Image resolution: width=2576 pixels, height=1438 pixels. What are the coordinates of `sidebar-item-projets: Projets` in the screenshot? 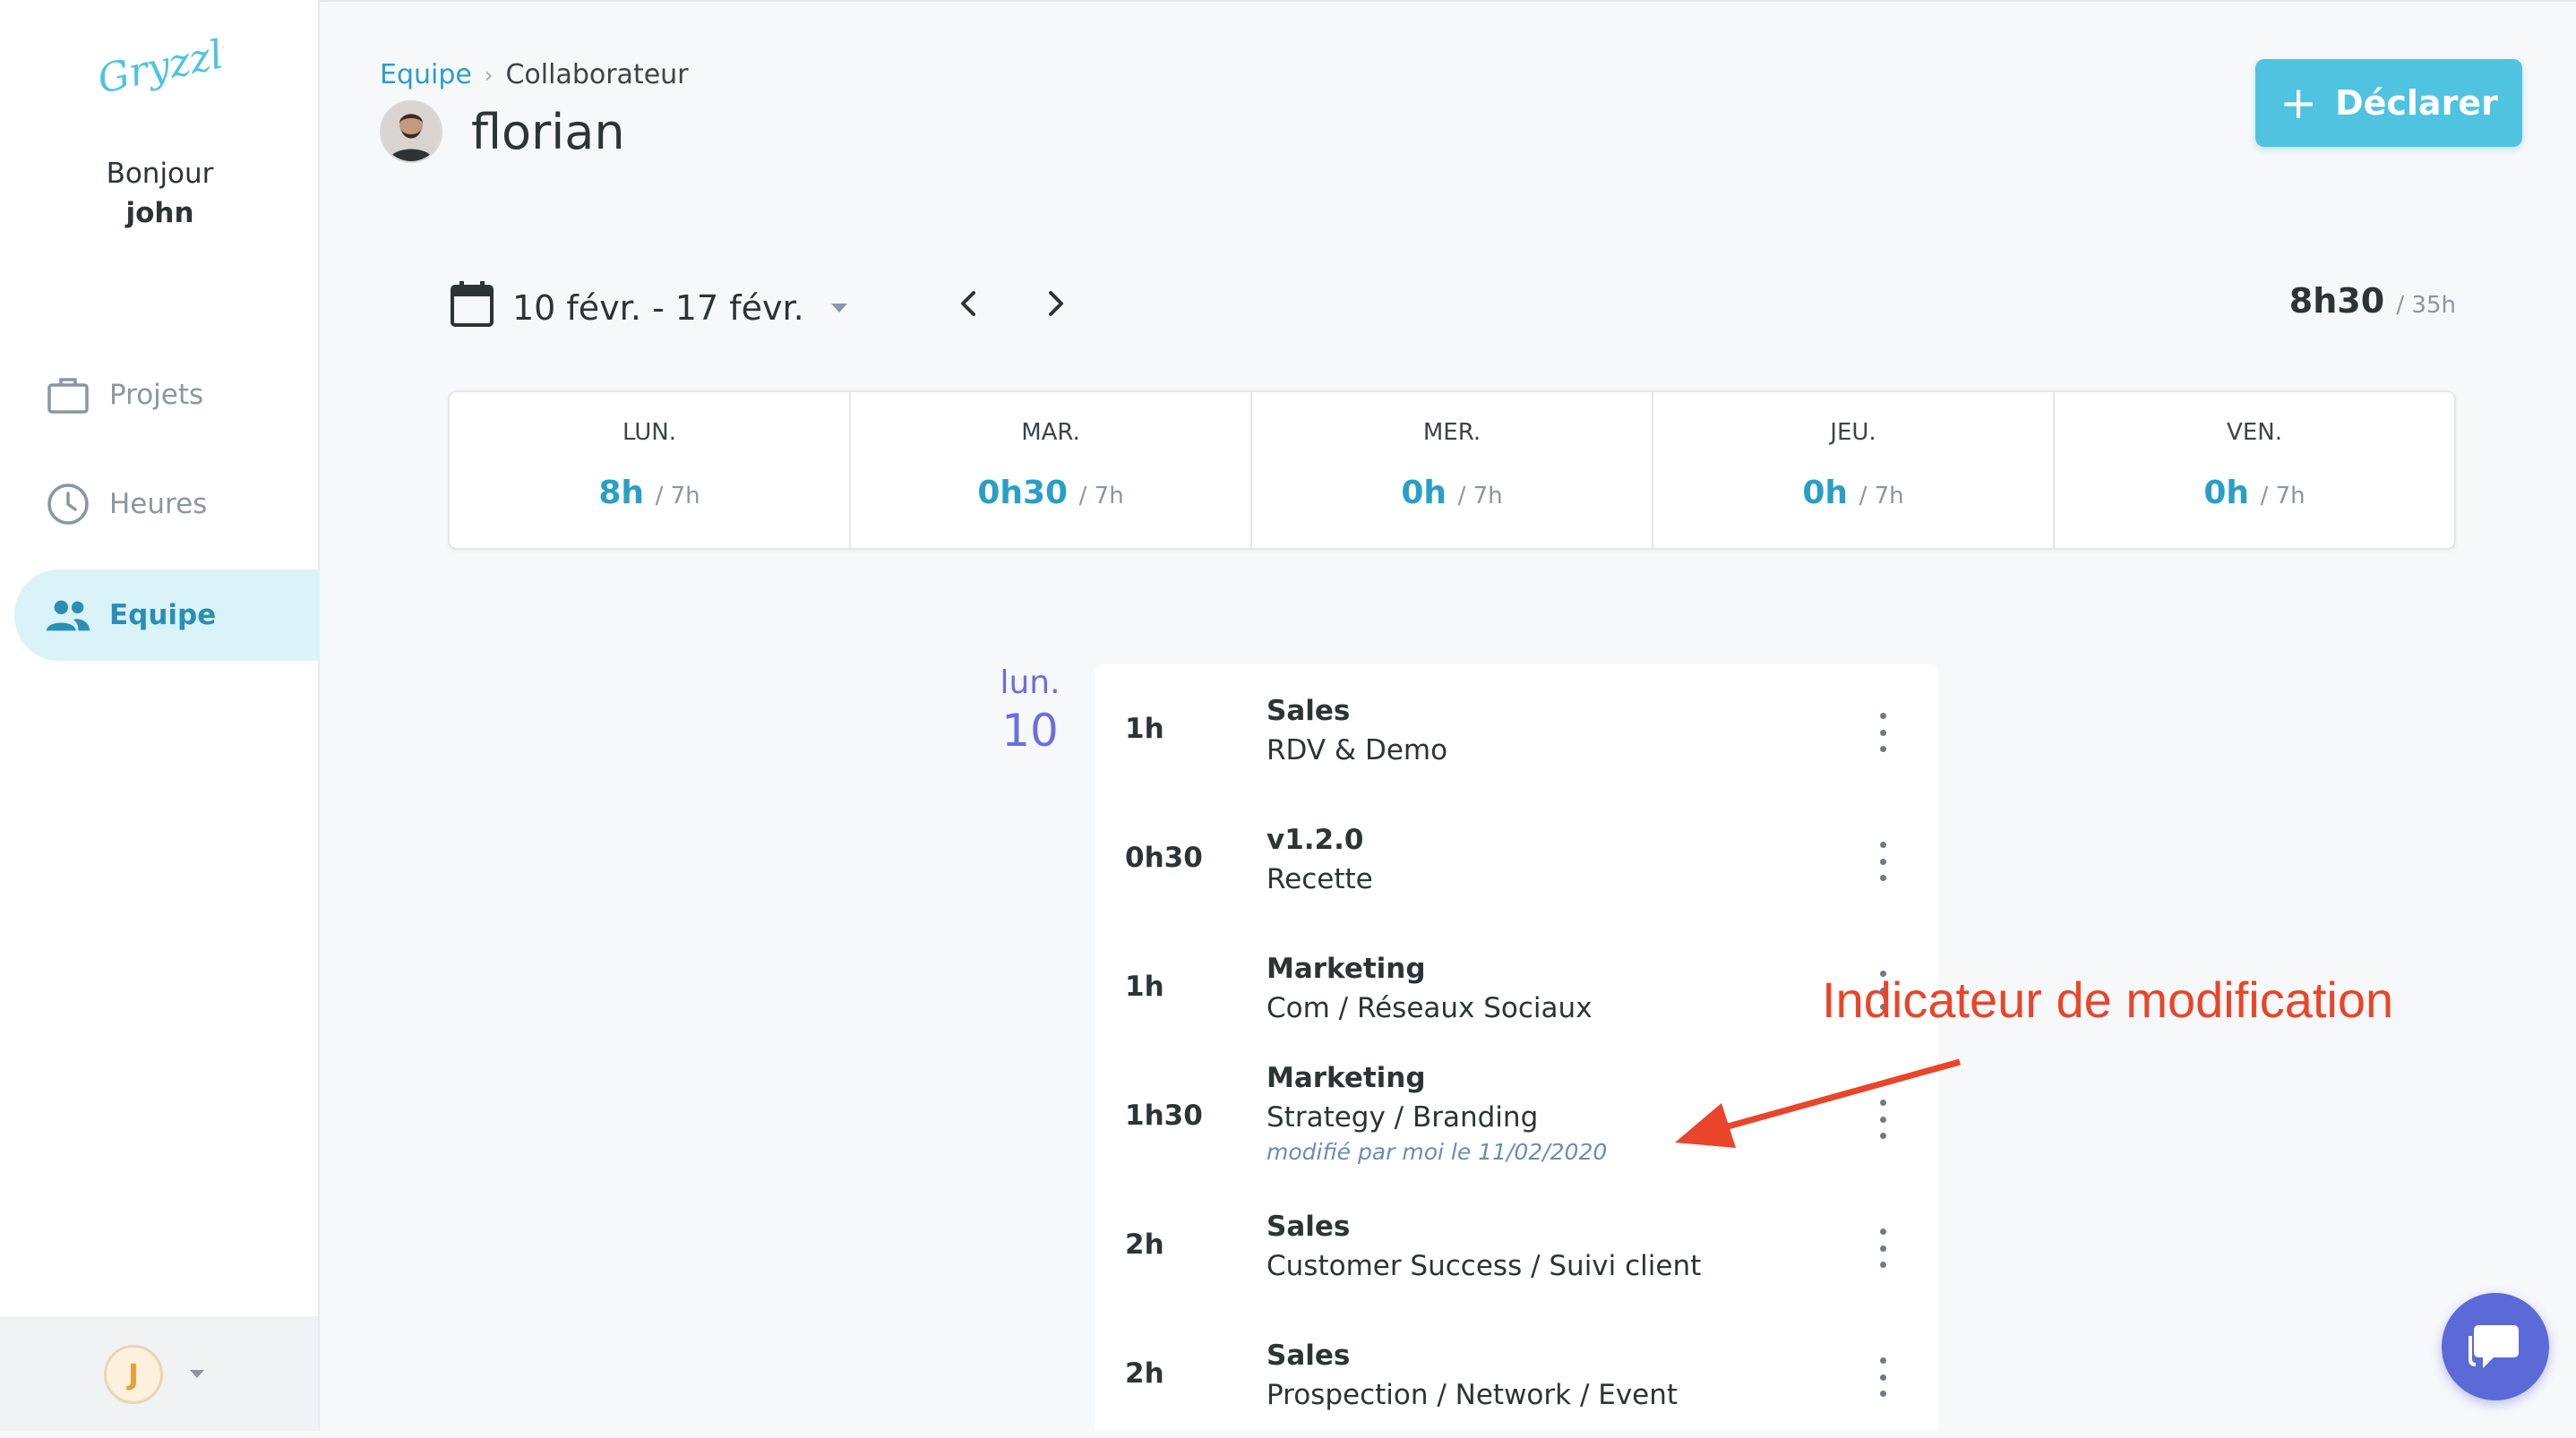 It's located at (167, 395).